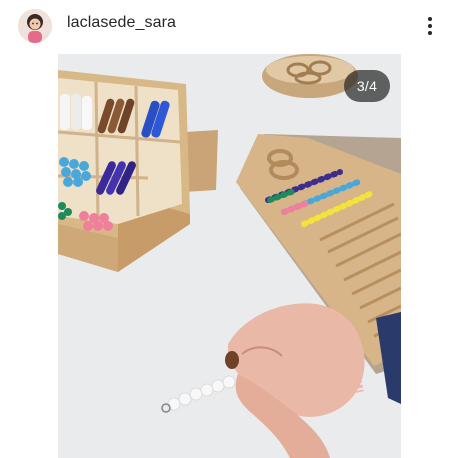  Describe the element at coordinates (229, 27) in the screenshot. I see `post-header: laclasede_sara` at that location.